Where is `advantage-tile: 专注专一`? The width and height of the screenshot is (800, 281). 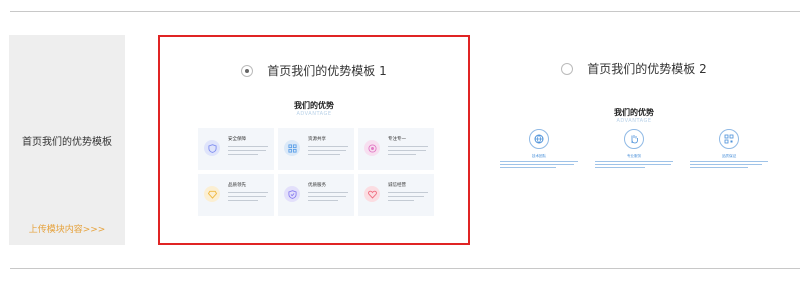 advantage-tile: 专注专一 is located at coordinates (396, 149).